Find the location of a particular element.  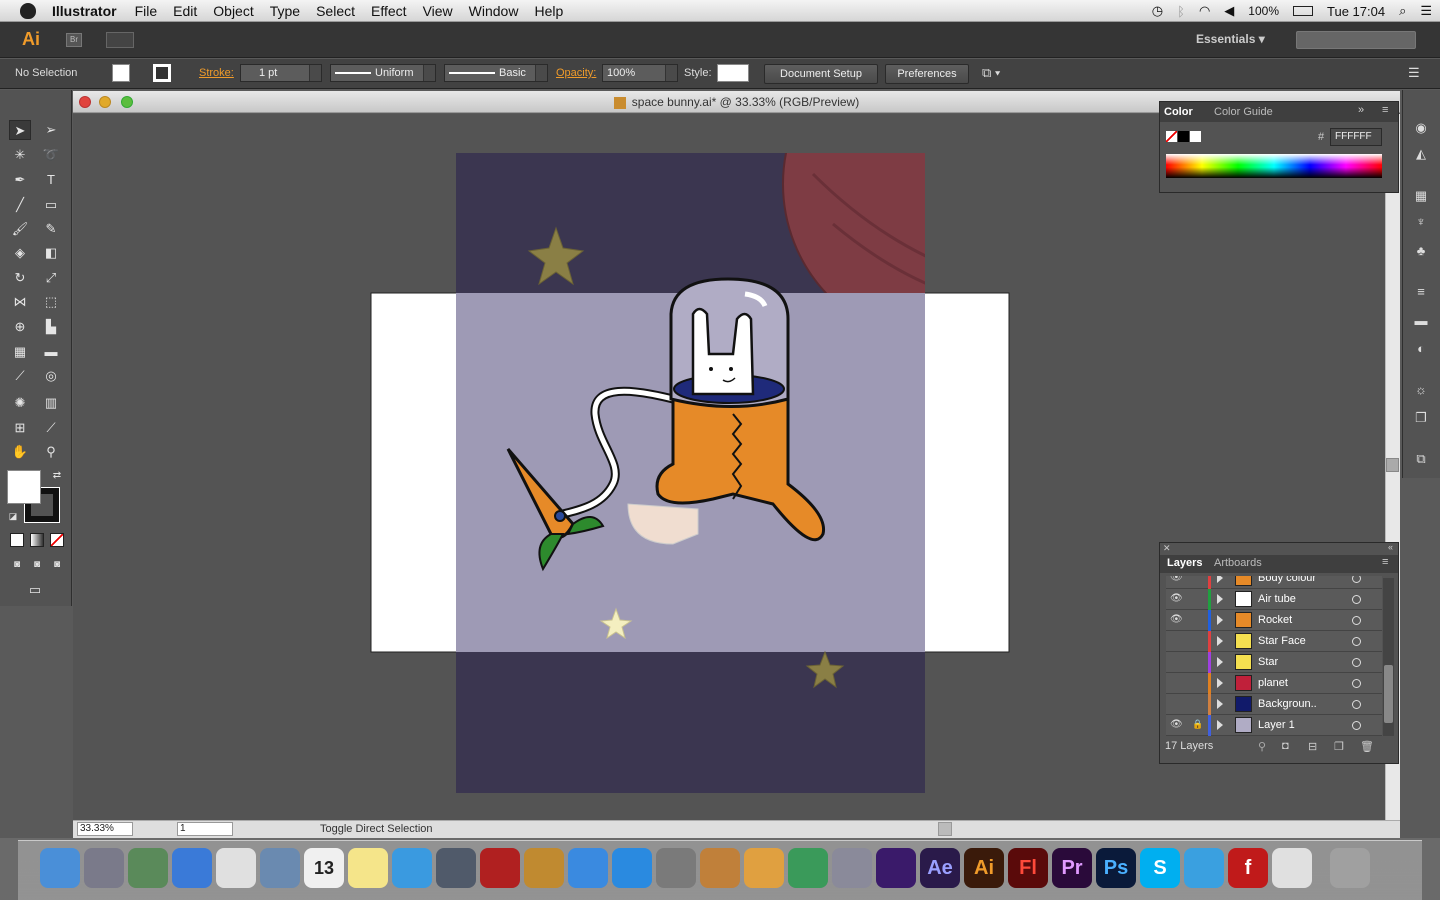

document-setup-button: Document Setup is located at coordinates (821, 74).